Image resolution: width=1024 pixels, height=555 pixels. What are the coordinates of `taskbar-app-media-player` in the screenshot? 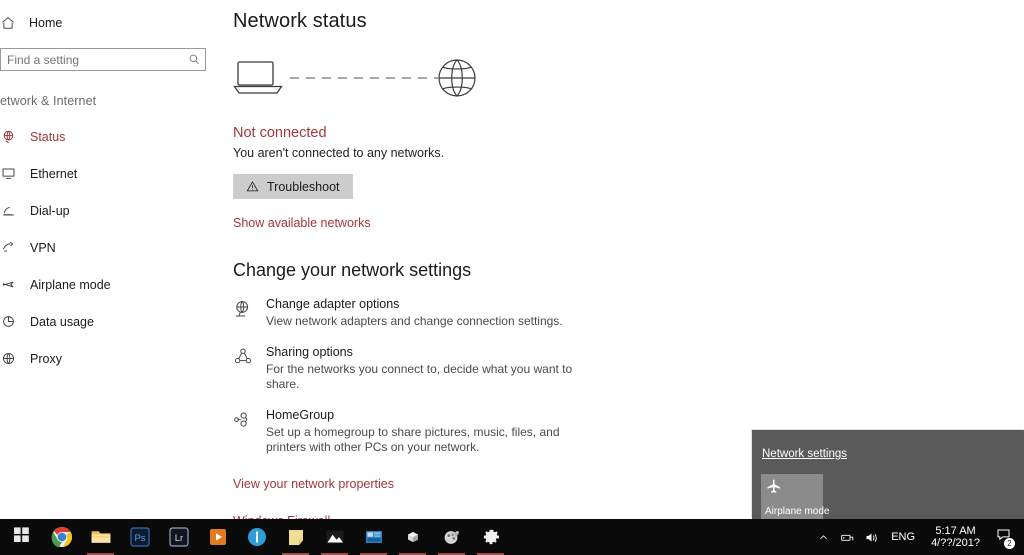 It's located at (217, 537).